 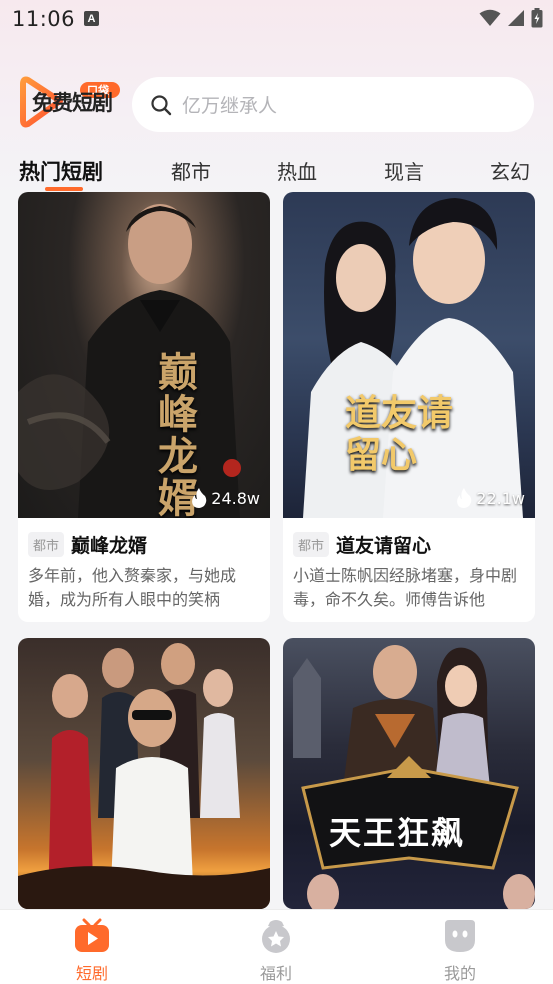 I want to click on star-badge-icon, so click(x=276, y=936).